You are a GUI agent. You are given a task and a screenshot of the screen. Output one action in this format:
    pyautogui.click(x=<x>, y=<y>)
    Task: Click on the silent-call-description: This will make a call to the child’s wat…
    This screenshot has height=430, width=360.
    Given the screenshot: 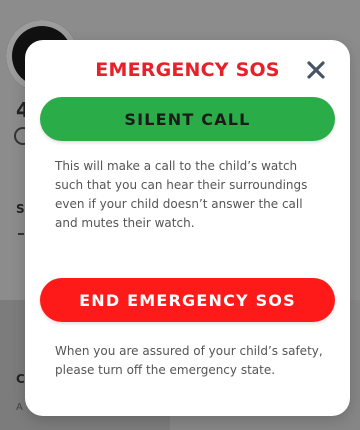 What is the action you would take?
    pyautogui.click(x=181, y=194)
    